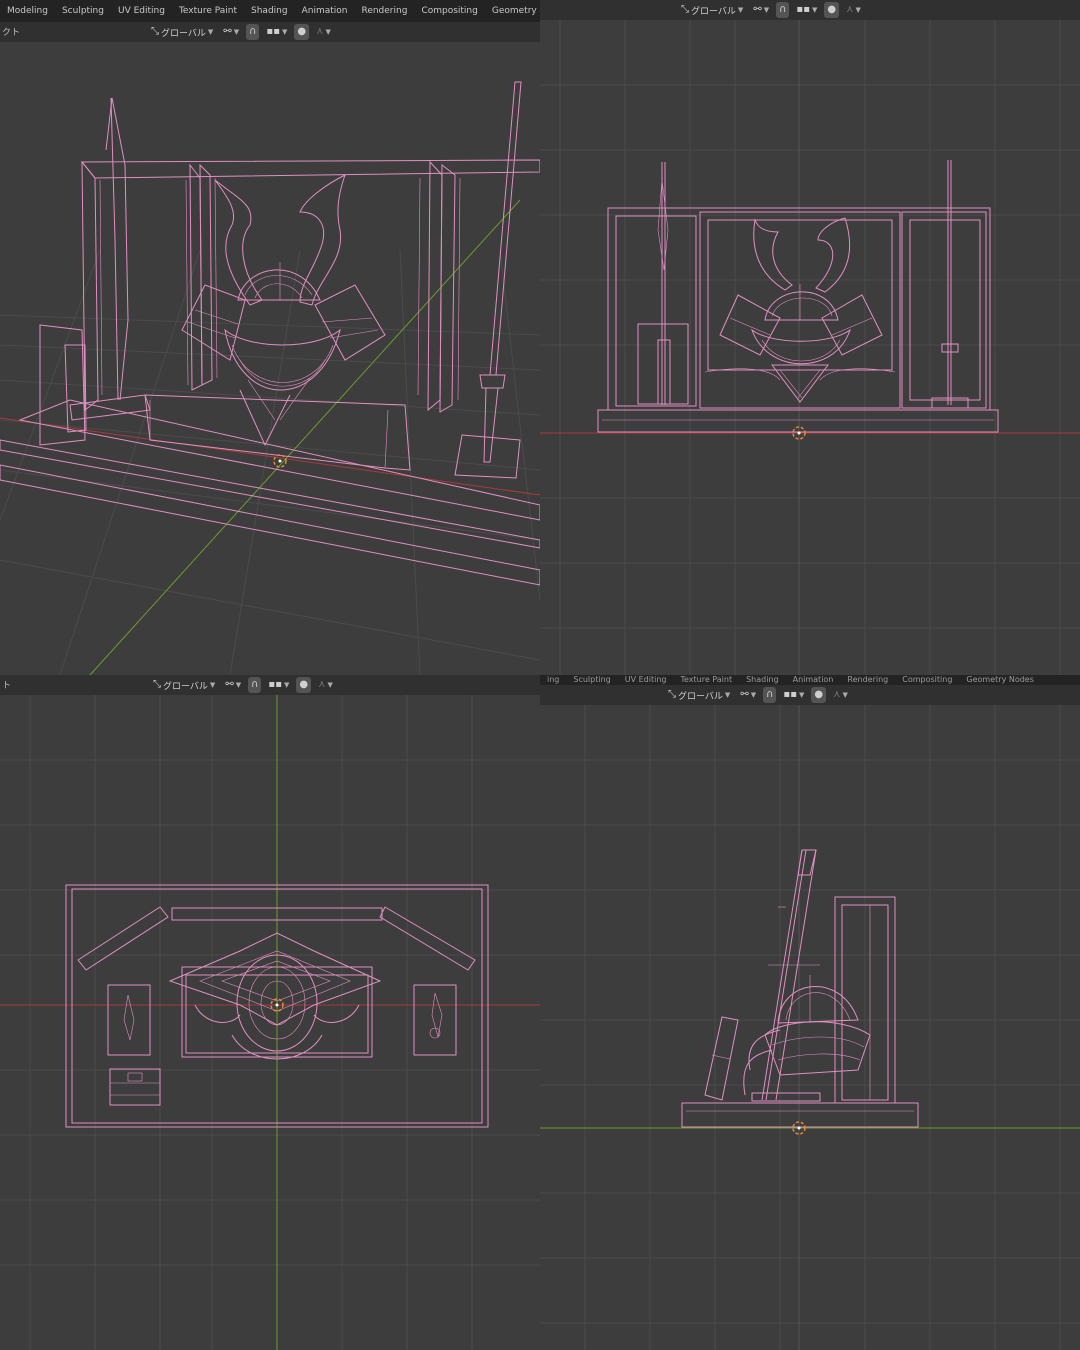 The width and height of the screenshot is (1080, 1350). I want to click on viewport-header: ト ⤡ グローバル ▼ ⚯ ▼ ∩ ▪▪ ▼ ● ⋏ ▼, so click(270, 685).